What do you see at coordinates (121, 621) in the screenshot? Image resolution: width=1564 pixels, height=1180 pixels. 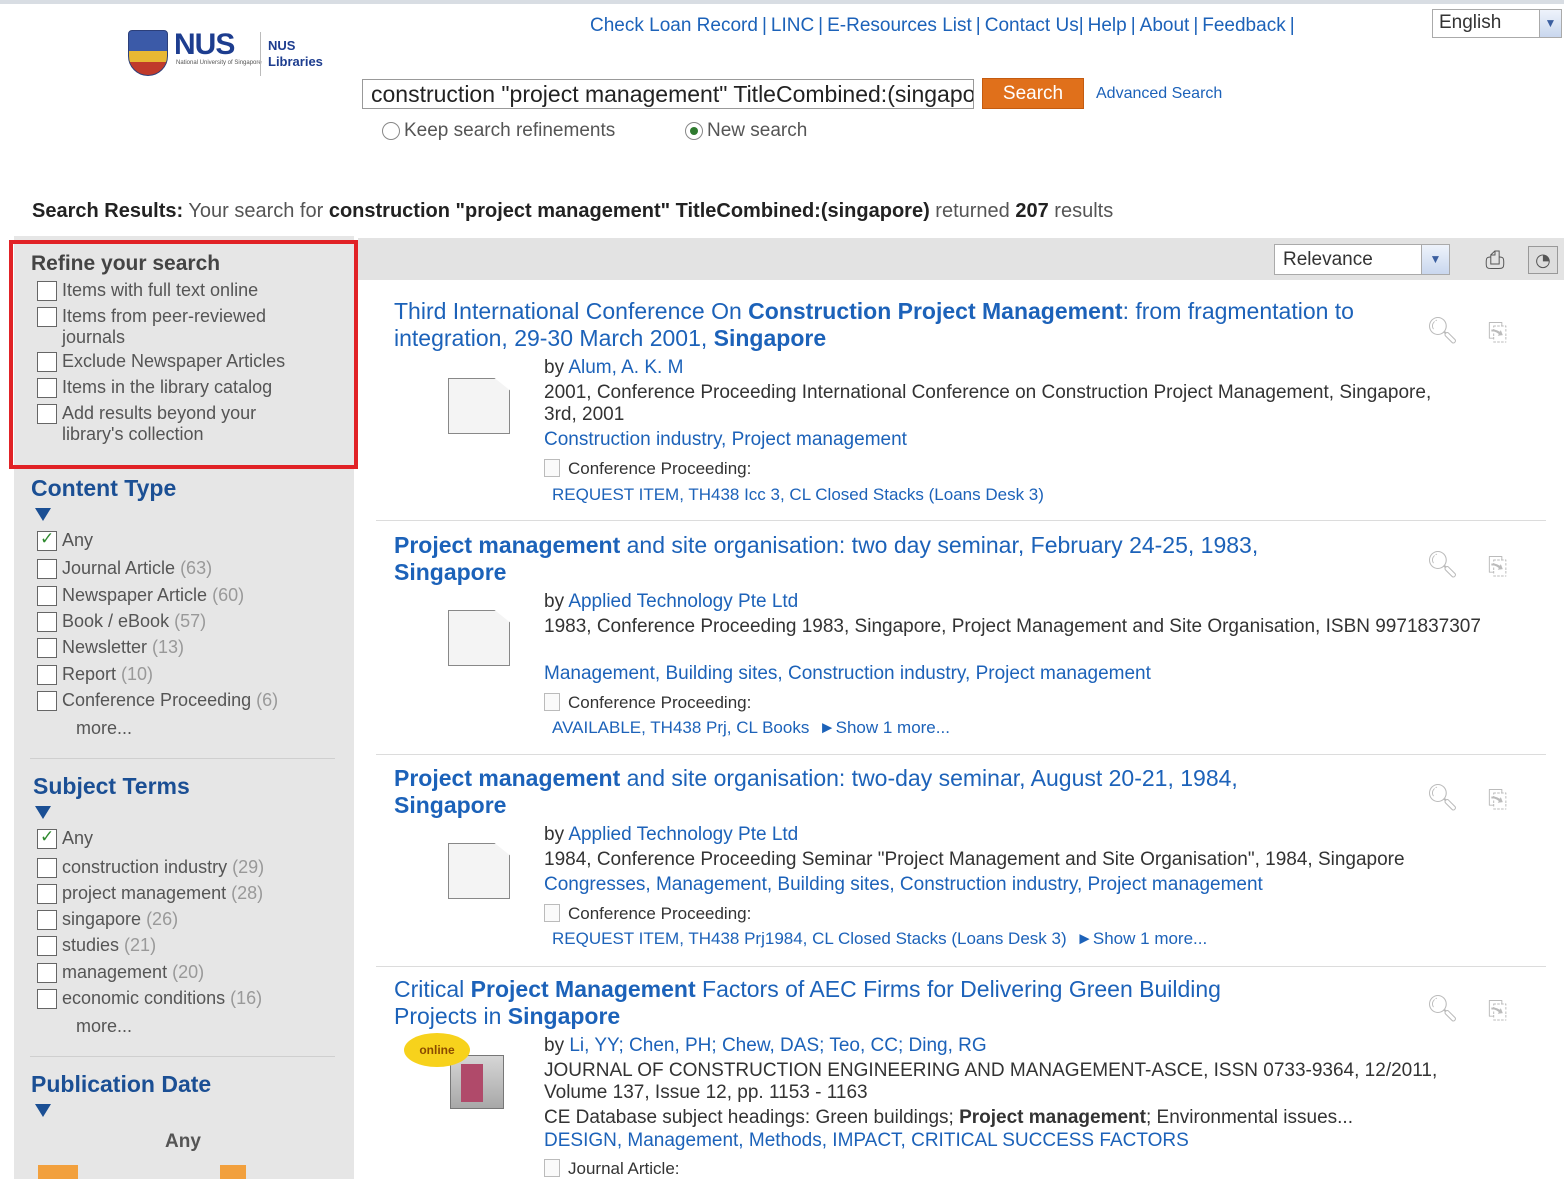 I see `facet-book-ebook: Book / eBook (57)` at bounding box center [121, 621].